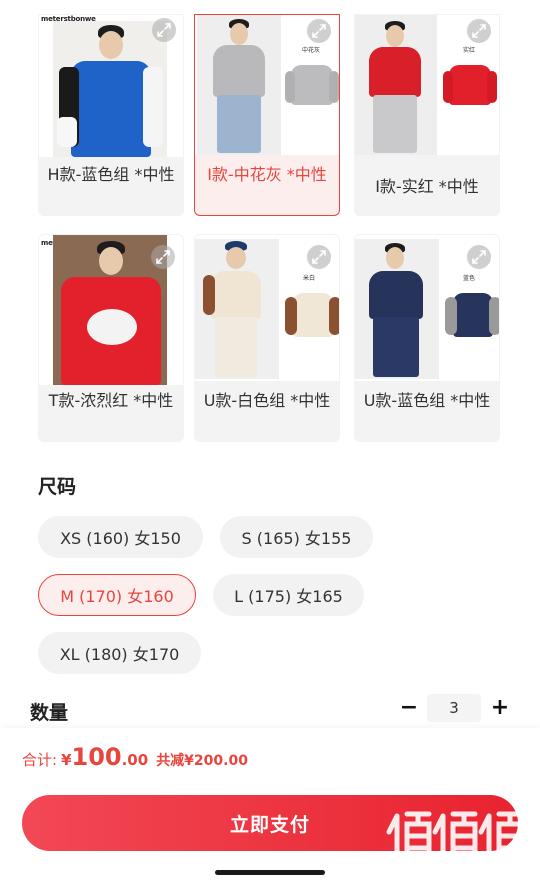  What do you see at coordinates (57, 487) in the screenshot?
I see `size-section-title: 尺码` at bounding box center [57, 487].